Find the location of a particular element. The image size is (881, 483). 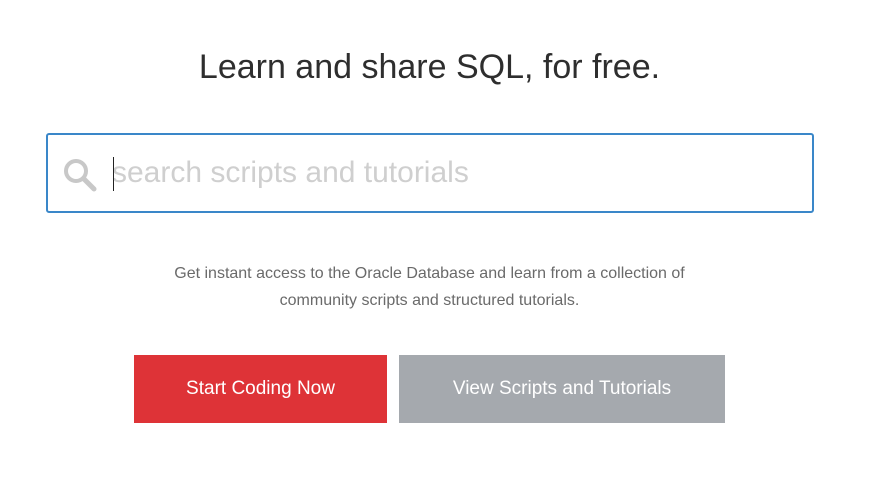

search-icon is located at coordinates (80, 175).